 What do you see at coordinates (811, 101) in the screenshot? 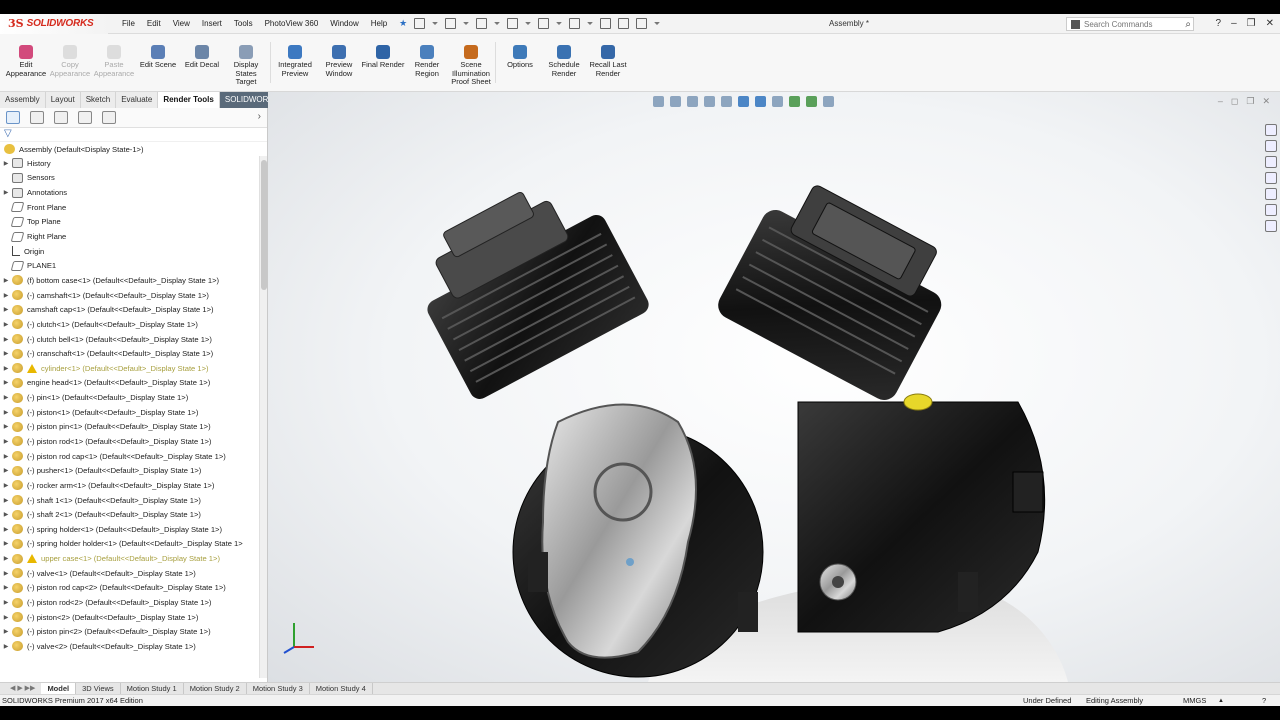
I see `apply-scene-icon` at bounding box center [811, 101].